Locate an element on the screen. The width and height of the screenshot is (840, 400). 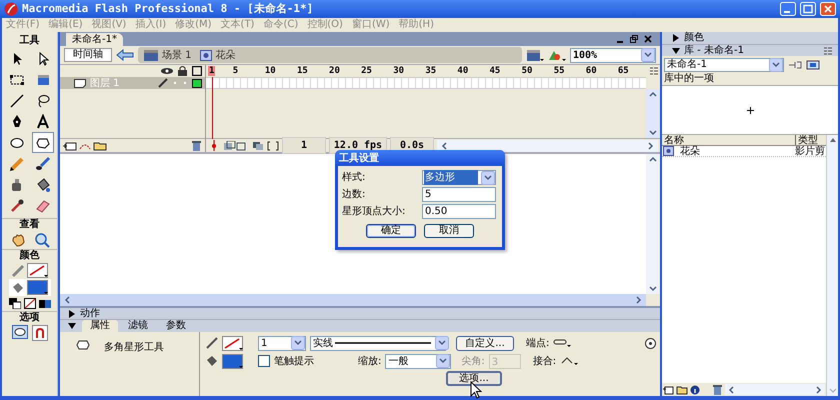
frame-number: 1 is located at coordinates (212, 71).